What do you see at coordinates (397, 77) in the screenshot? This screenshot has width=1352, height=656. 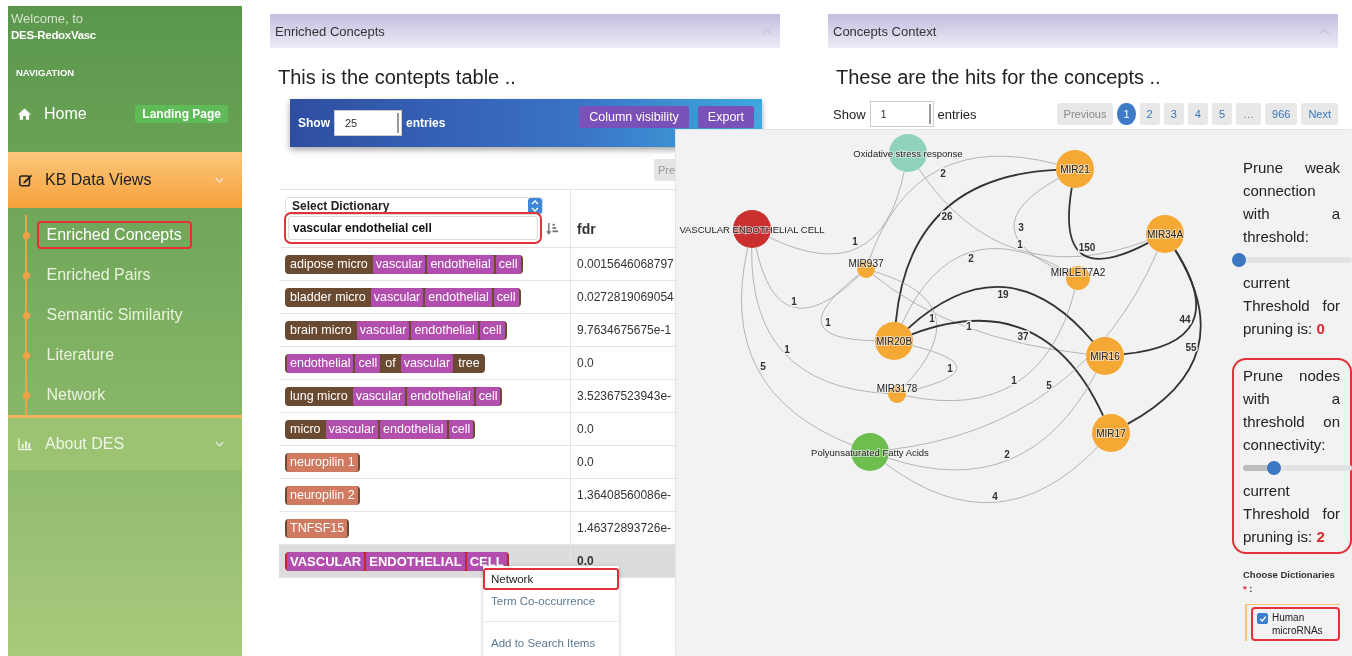 I see `heading: This is the contepts table ..` at bounding box center [397, 77].